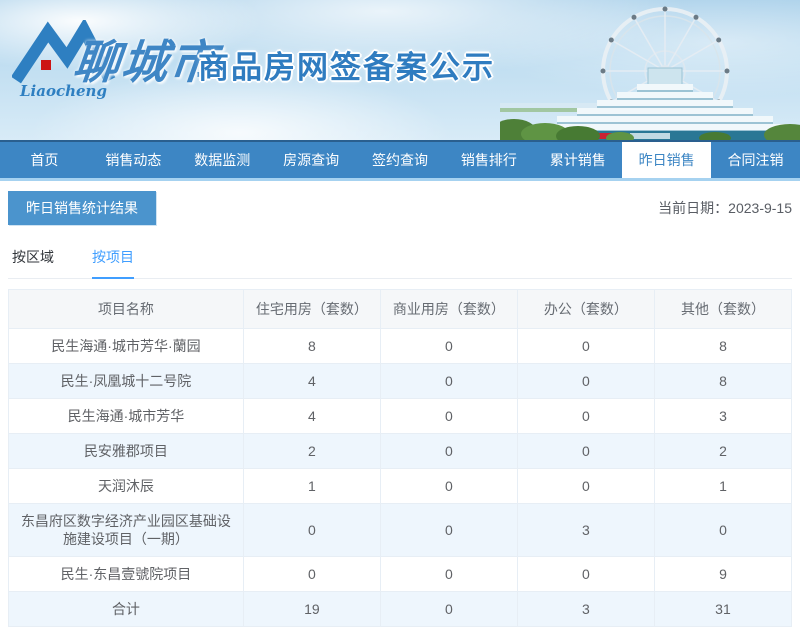 The image size is (800, 627). Describe the element at coordinates (723, 574) in the screenshot. I see `count-cell: 9` at that location.